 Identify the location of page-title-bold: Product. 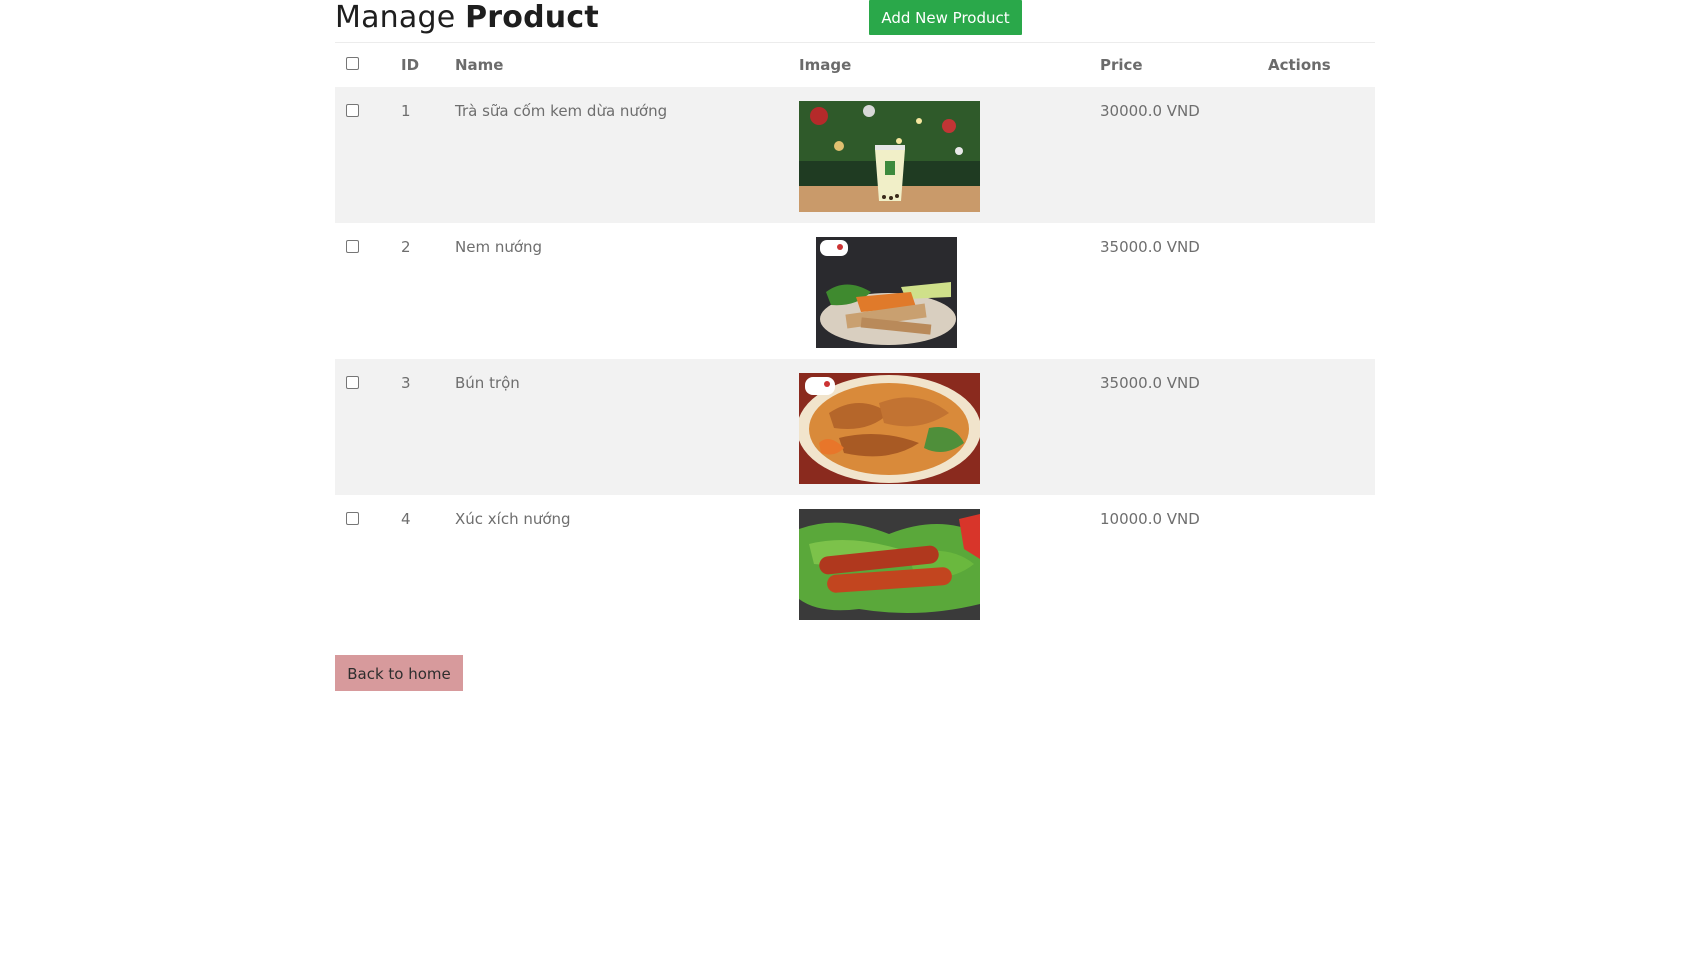
(532, 17).